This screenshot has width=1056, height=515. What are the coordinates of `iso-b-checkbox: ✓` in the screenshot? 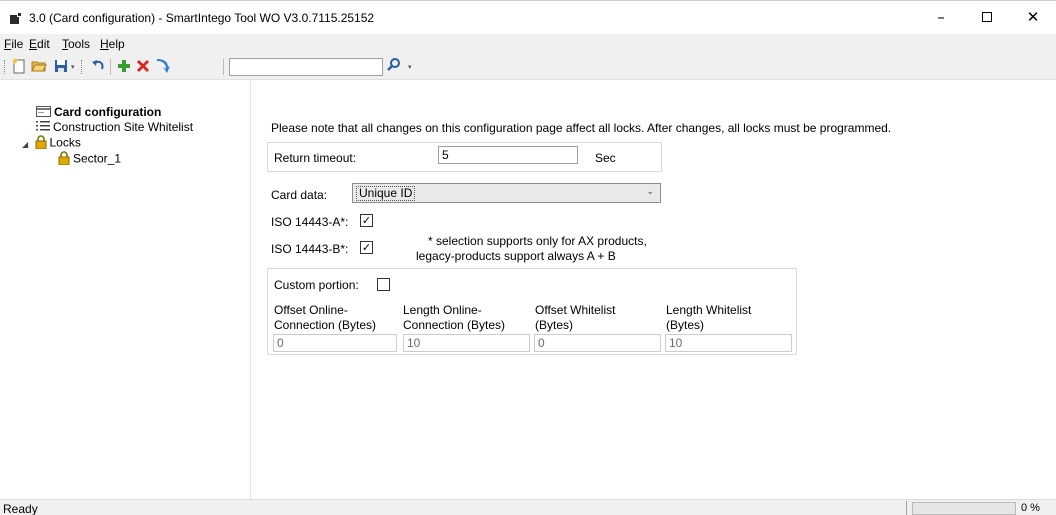 It's located at (366, 247).